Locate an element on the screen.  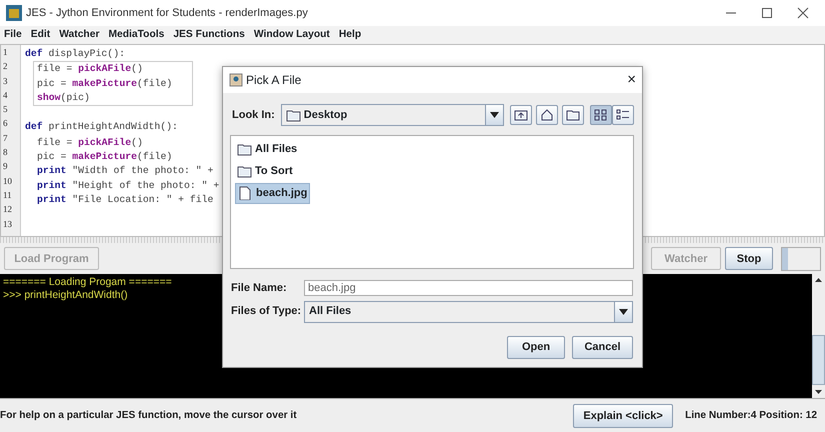
dialog-button: Cancel is located at coordinates (602, 347).